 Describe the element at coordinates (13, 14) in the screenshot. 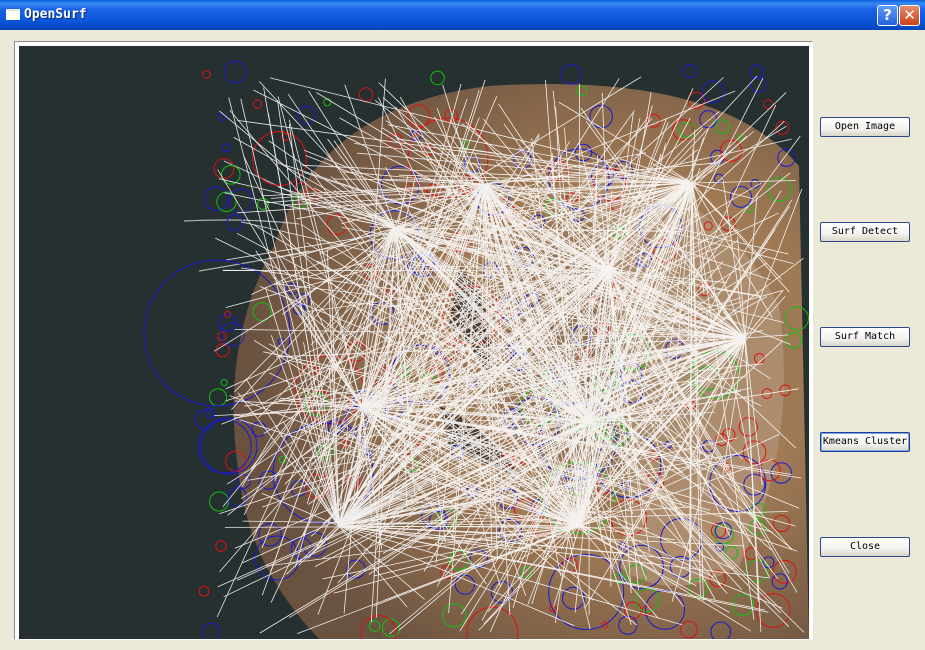

I see `window-icon` at that location.